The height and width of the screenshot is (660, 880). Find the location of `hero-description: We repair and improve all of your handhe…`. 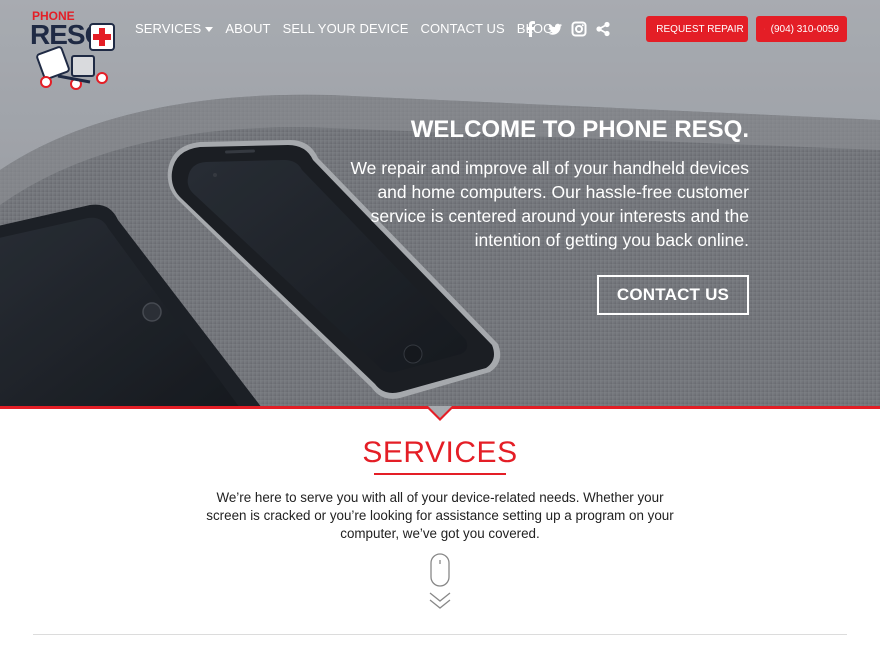

hero-description: We repair and improve all of your handhe… is located at coordinates (549, 204).